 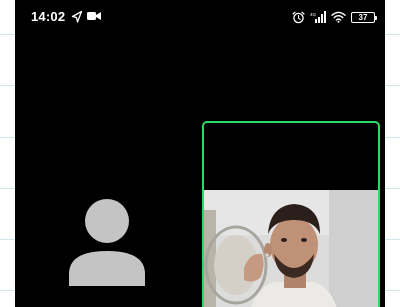 What do you see at coordinates (107, 242) in the screenshot?
I see `person-avatar-icon` at bounding box center [107, 242].